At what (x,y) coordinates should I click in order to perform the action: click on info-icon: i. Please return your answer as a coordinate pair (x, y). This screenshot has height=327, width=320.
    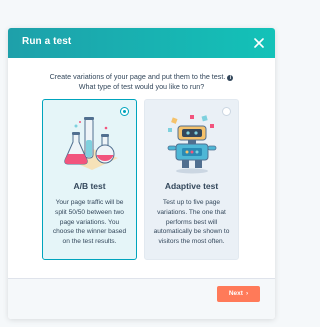
    Looking at the image, I should click on (230, 78).